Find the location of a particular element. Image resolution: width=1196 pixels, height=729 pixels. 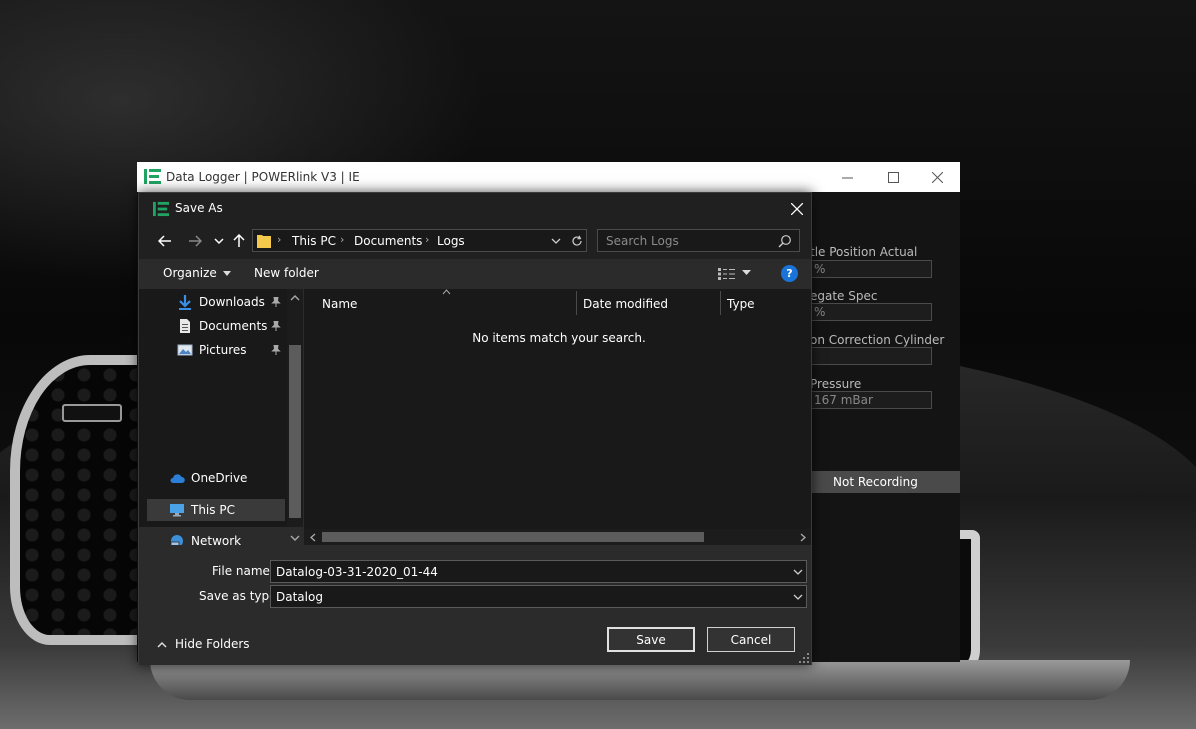

arrow-up-icon is located at coordinates (239, 240).